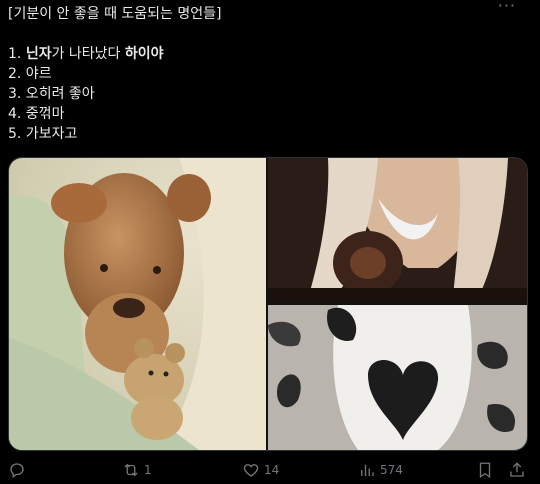  What do you see at coordinates (391, 470) in the screenshot?
I see `views-count: 574` at bounding box center [391, 470].